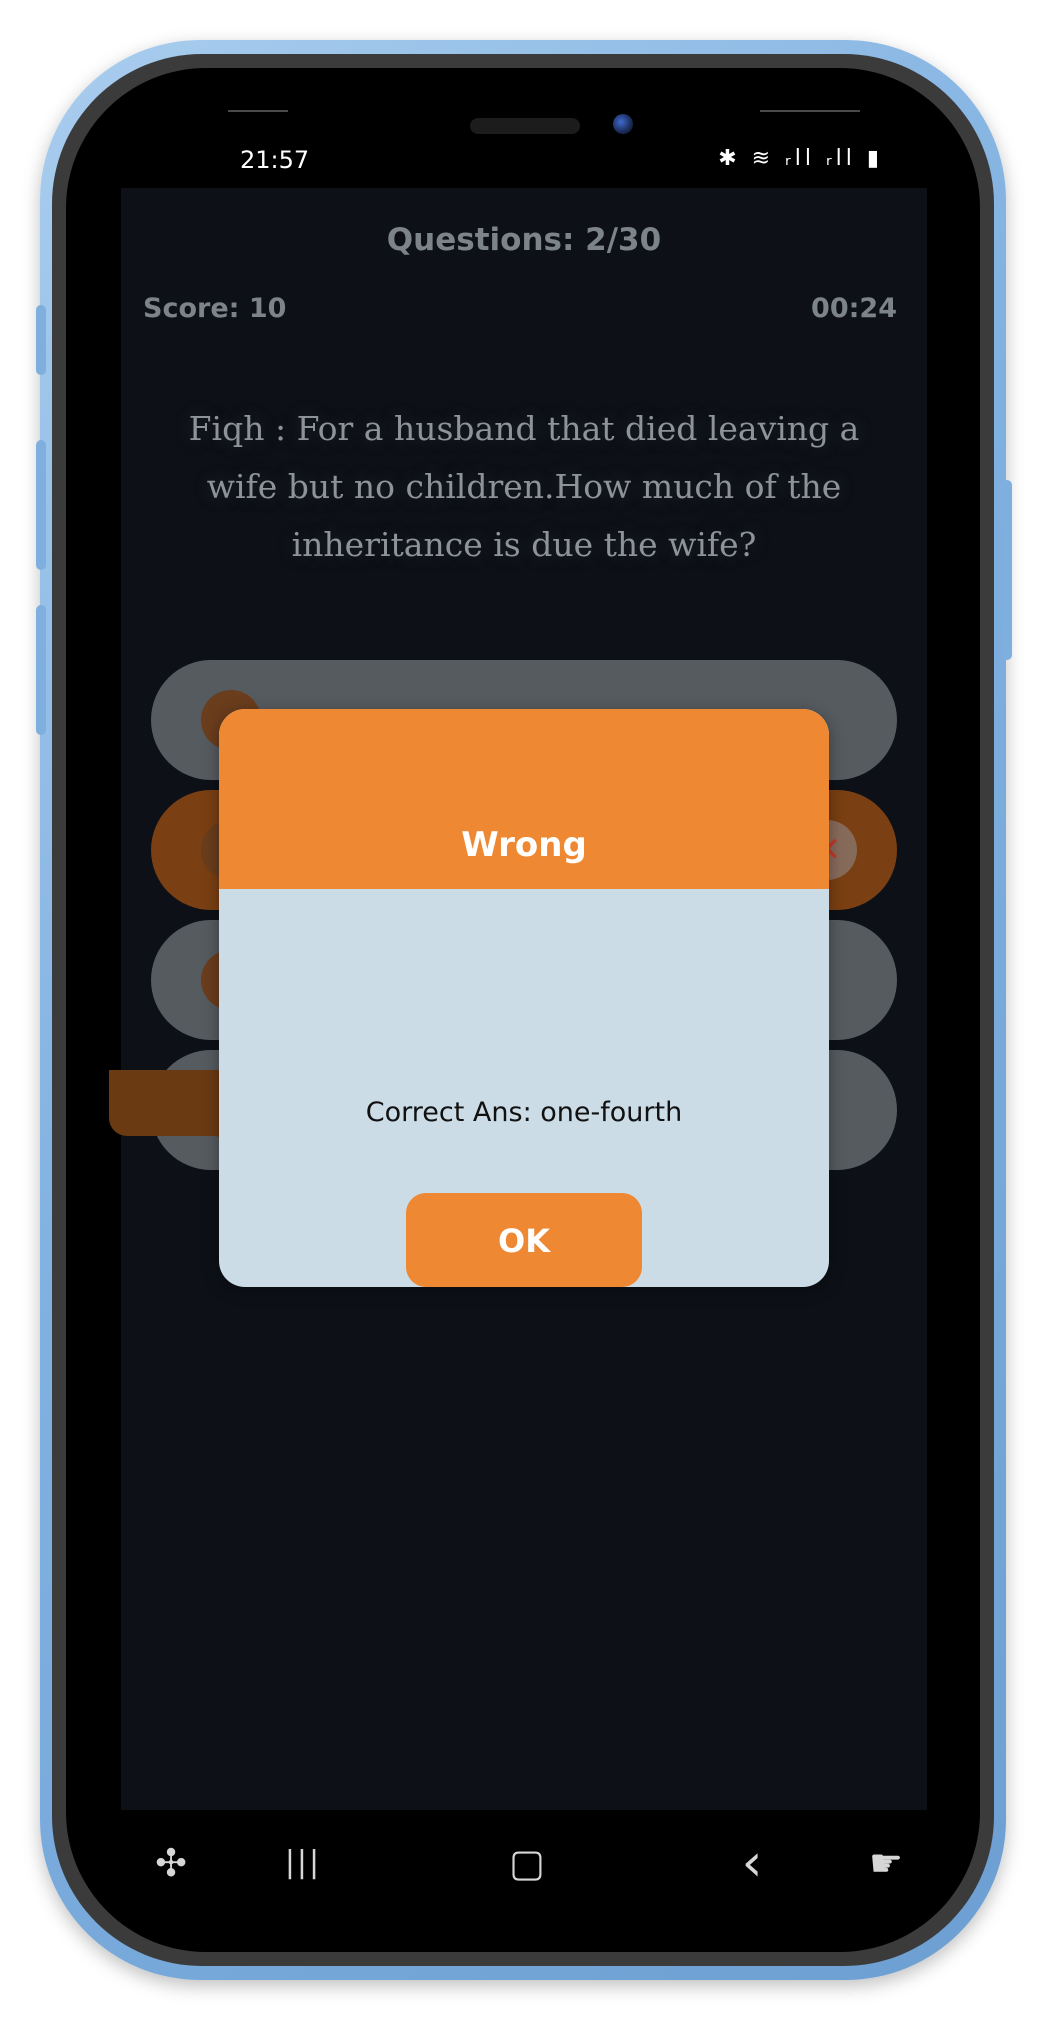 Image resolution: width=1048 pixels, height=2025 pixels. Describe the element at coordinates (171, 1863) in the screenshot. I see `game-launcher-icon: ✣` at that location.